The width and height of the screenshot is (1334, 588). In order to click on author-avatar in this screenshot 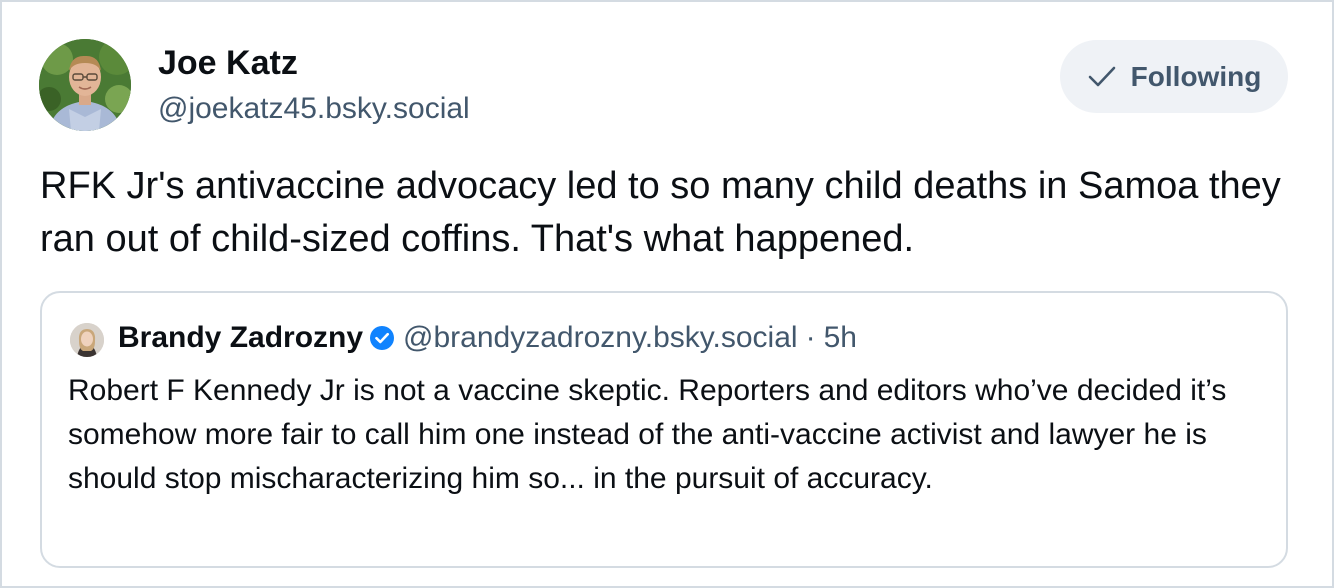, I will do `click(85, 85)`.